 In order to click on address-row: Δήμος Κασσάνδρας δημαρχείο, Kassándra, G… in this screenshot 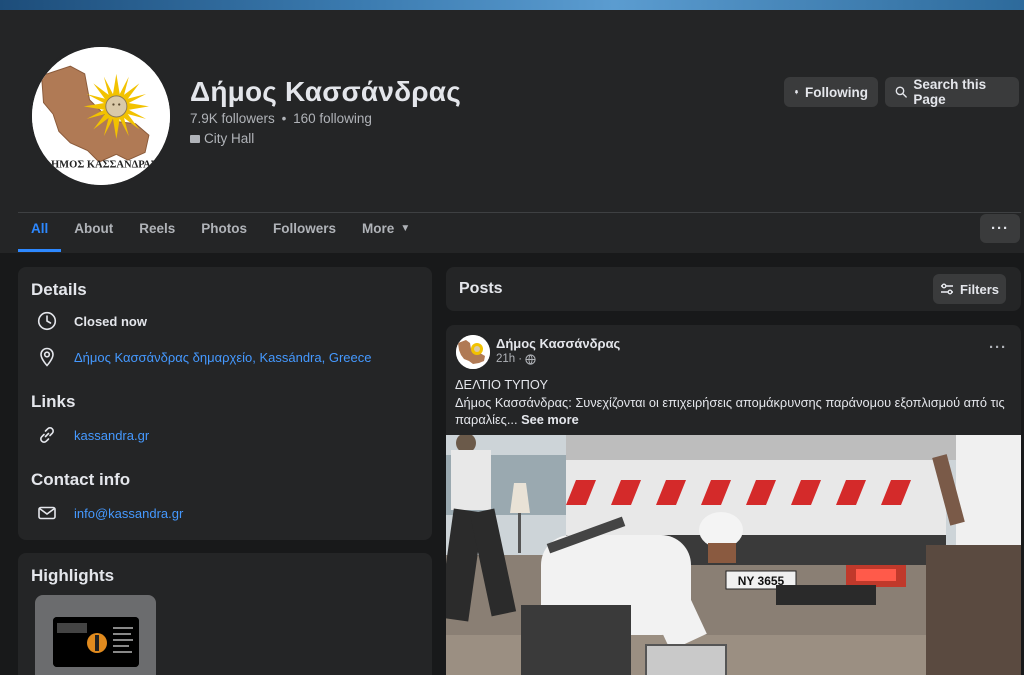, I will do `click(203, 357)`.